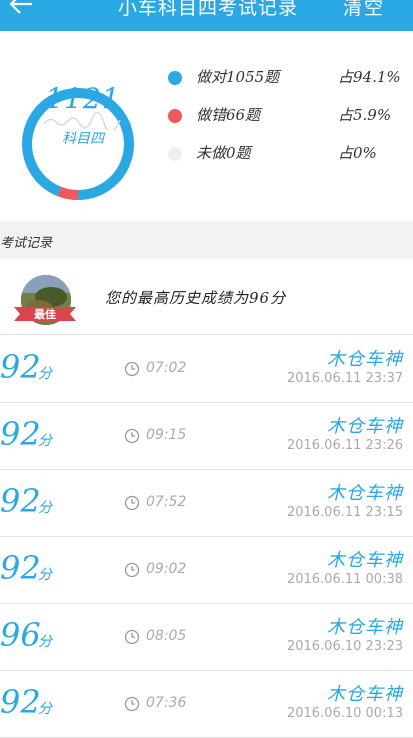 The width and height of the screenshot is (413, 738). Describe the element at coordinates (288, 115) in the screenshot. I see `legend-wrong: 做错66题 占5.9%` at that location.